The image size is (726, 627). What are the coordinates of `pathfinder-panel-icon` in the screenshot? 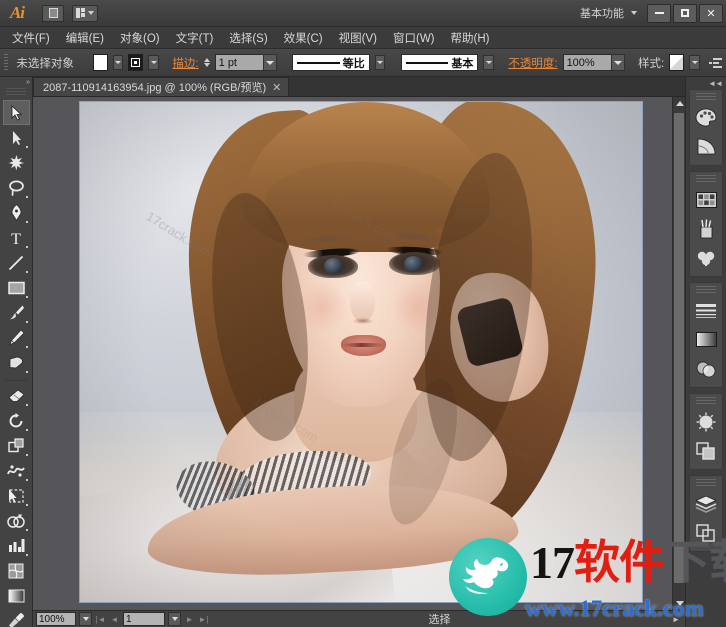 It's located at (706, 450).